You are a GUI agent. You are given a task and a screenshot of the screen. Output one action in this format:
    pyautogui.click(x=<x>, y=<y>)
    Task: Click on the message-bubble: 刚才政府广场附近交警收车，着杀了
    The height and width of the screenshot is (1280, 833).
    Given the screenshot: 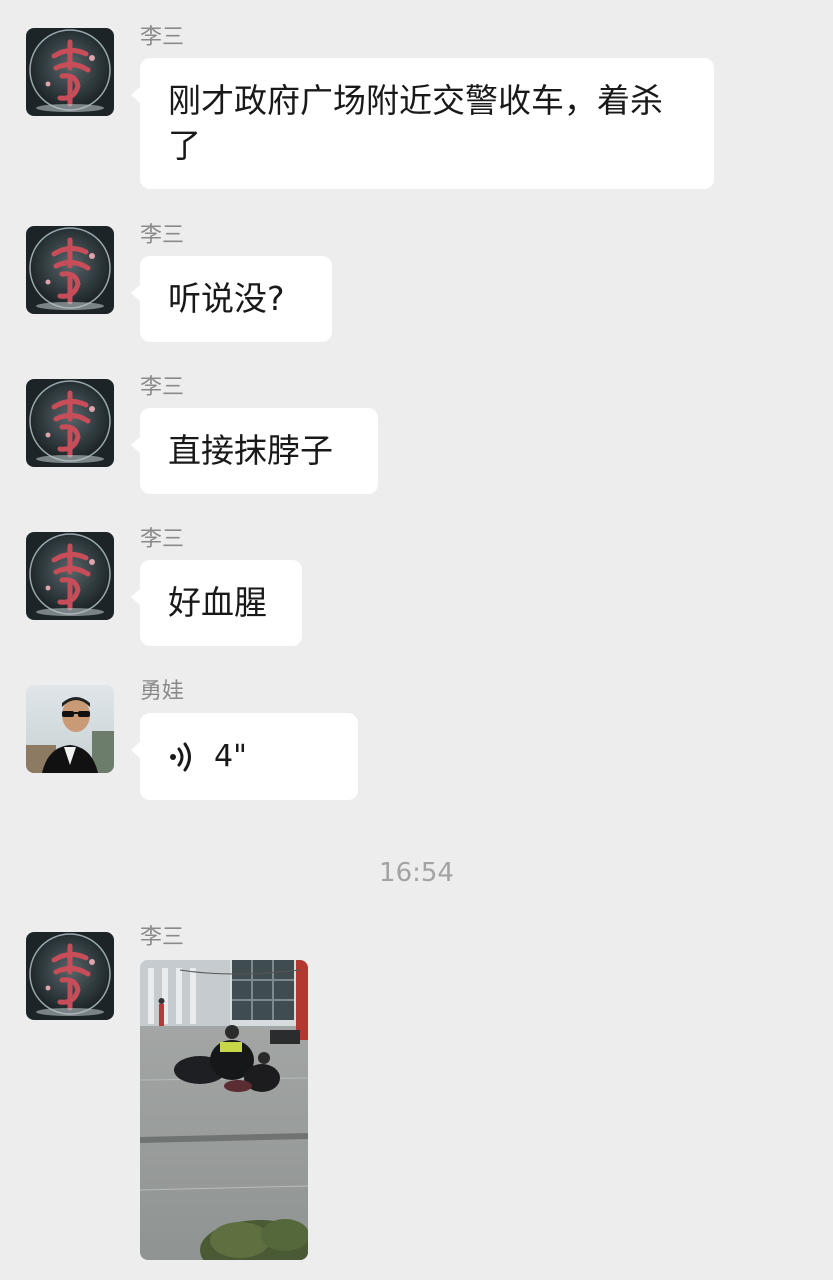 What is the action you would take?
    pyautogui.click(x=422, y=123)
    